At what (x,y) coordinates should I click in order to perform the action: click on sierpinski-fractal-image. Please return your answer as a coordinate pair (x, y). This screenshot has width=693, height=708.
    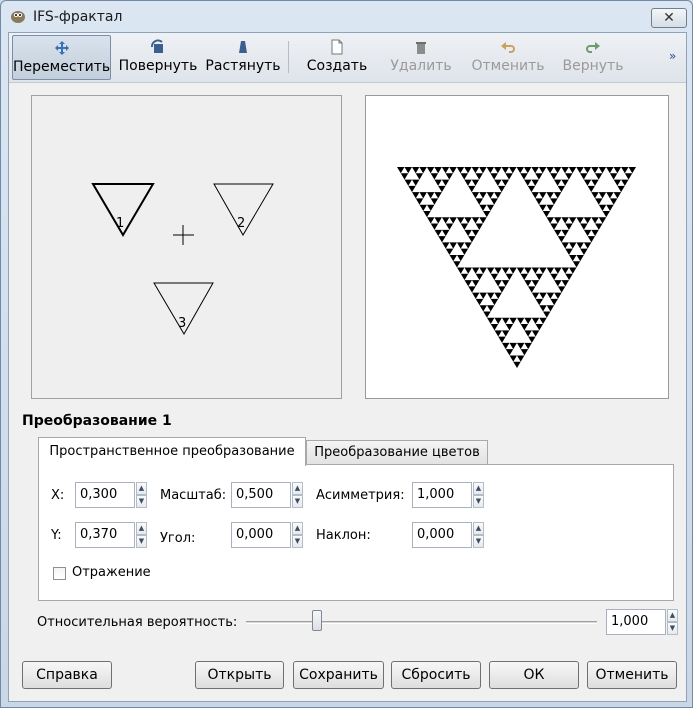
    Looking at the image, I should click on (516, 267).